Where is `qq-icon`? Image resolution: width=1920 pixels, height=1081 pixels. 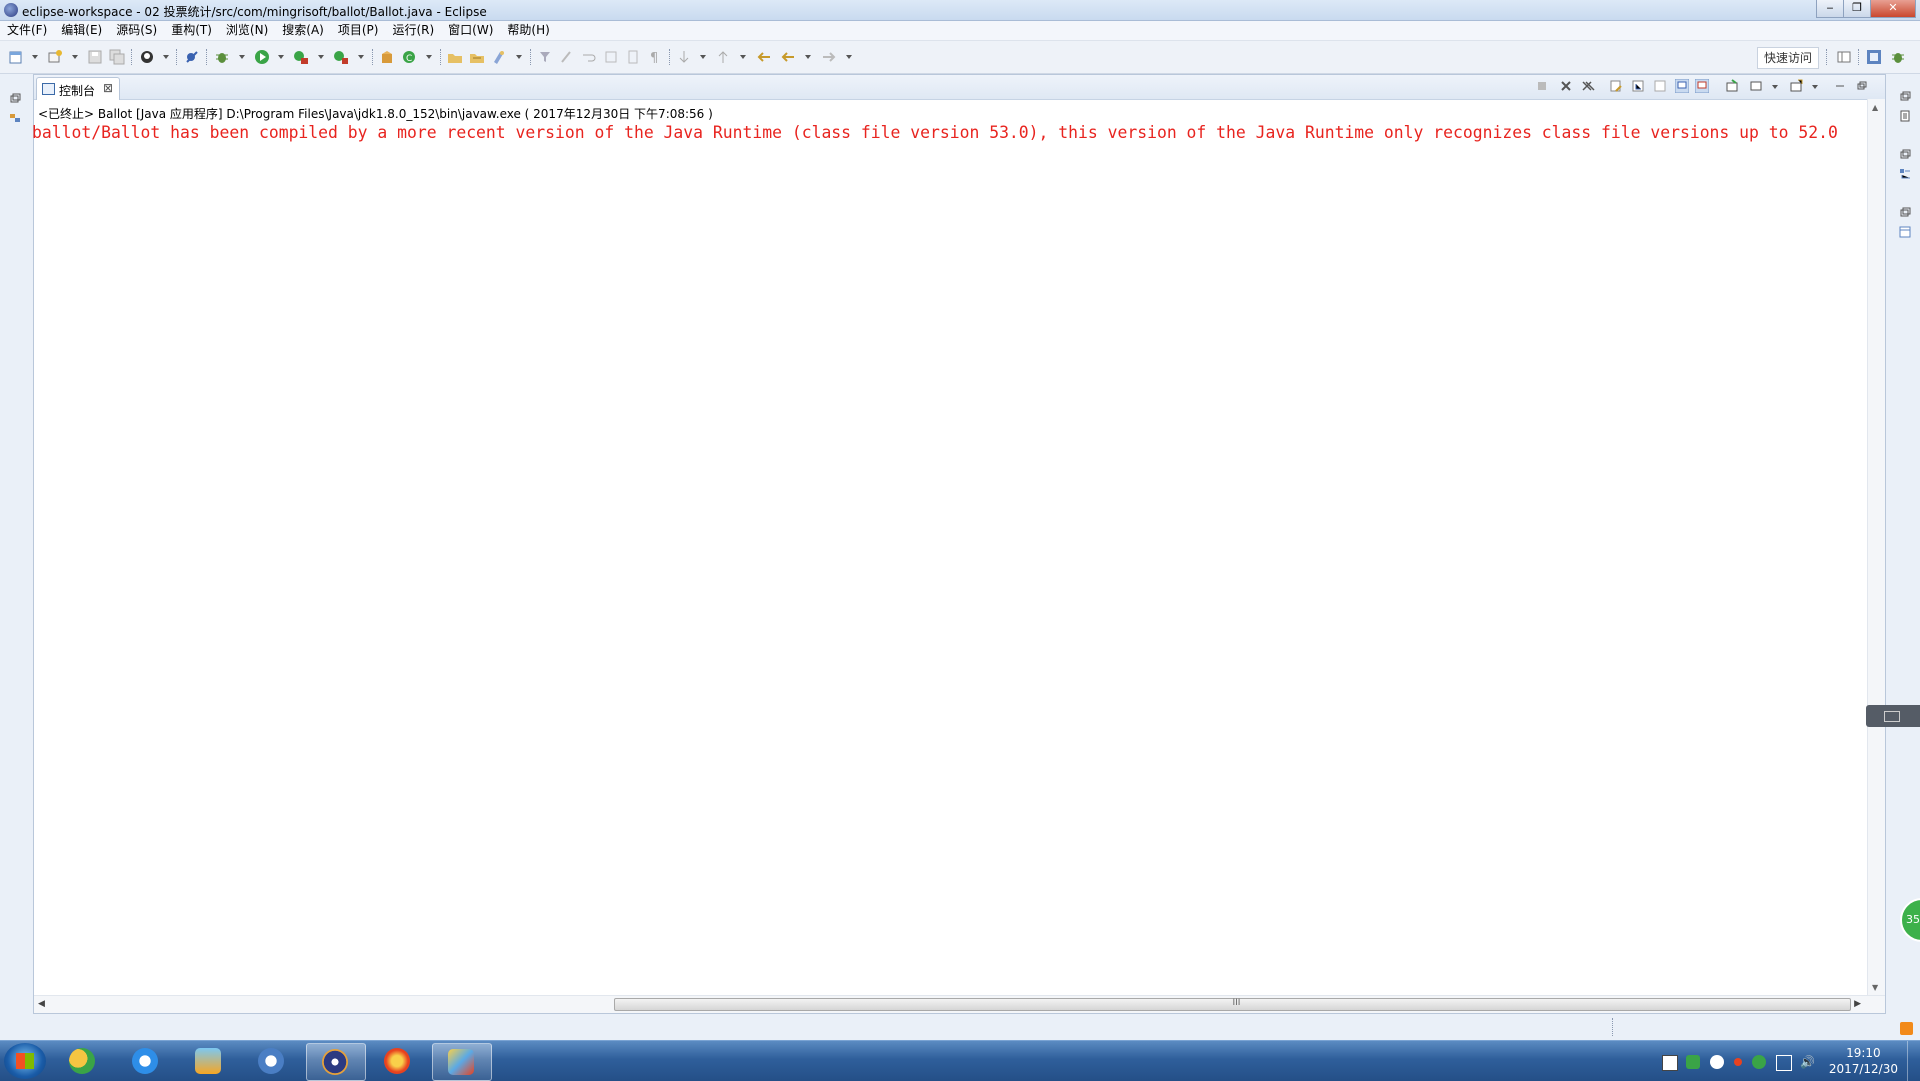
qq-icon is located at coordinates (1717, 1062).